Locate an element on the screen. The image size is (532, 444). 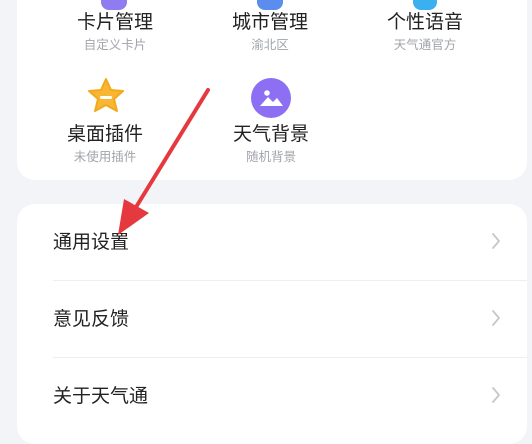
grid-item-title: 个性语音 is located at coordinates (424, 22).